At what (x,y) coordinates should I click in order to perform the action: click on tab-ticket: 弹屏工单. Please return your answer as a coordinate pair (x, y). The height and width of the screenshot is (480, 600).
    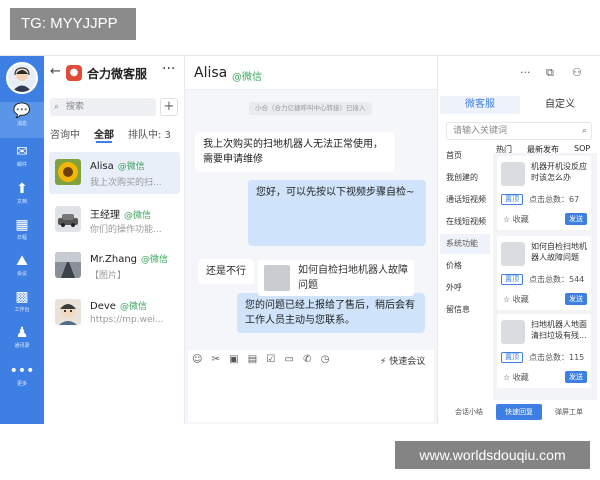
    Looking at the image, I should click on (569, 412).